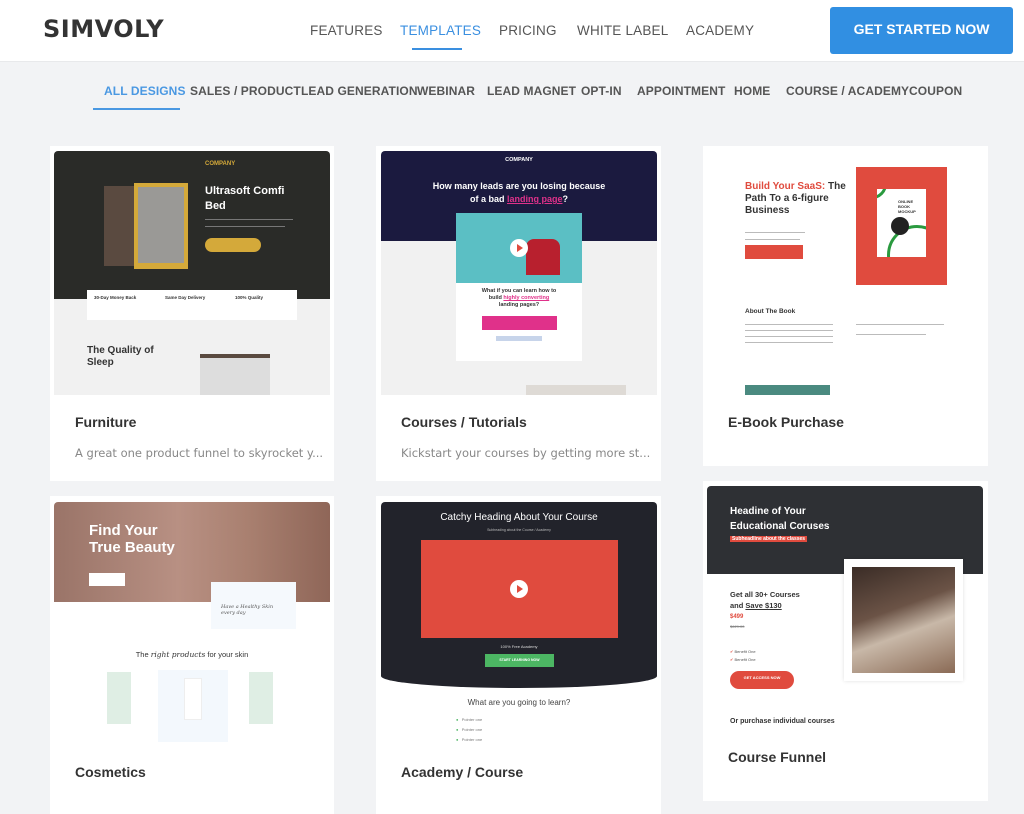 Image resolution: width=1024 pixels, height=814 pixels. What do you see at coordinates (767, 210) in the screenshot?
I see `preview-headline-3: Business` at bounding box center [767, 210].